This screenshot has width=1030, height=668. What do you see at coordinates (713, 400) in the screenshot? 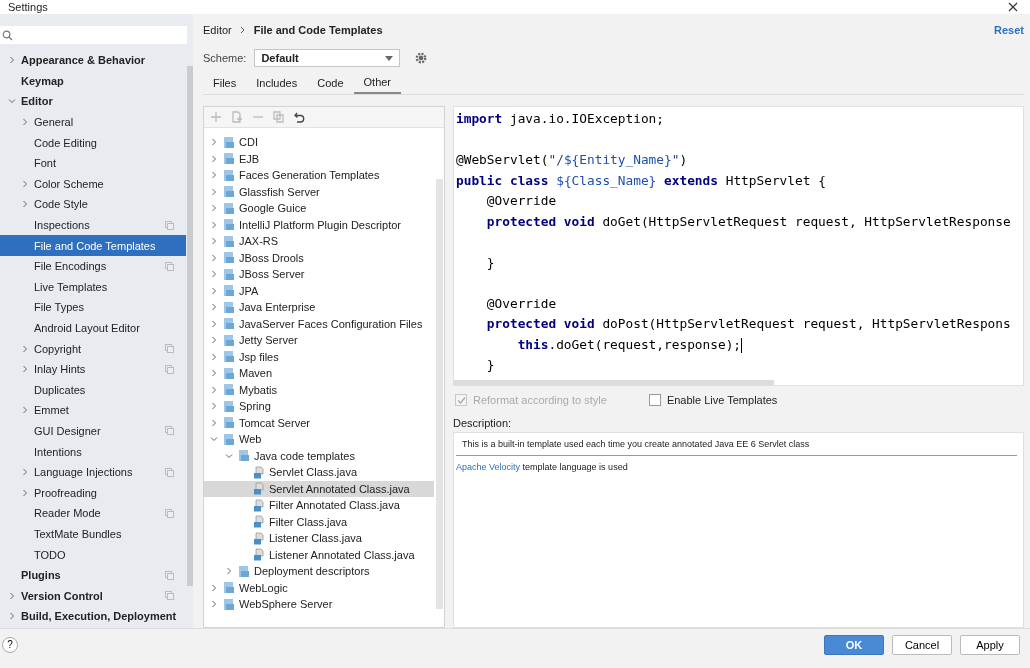
I see `checkbox: Enable Live Templates` at bounding box center [713, 400].